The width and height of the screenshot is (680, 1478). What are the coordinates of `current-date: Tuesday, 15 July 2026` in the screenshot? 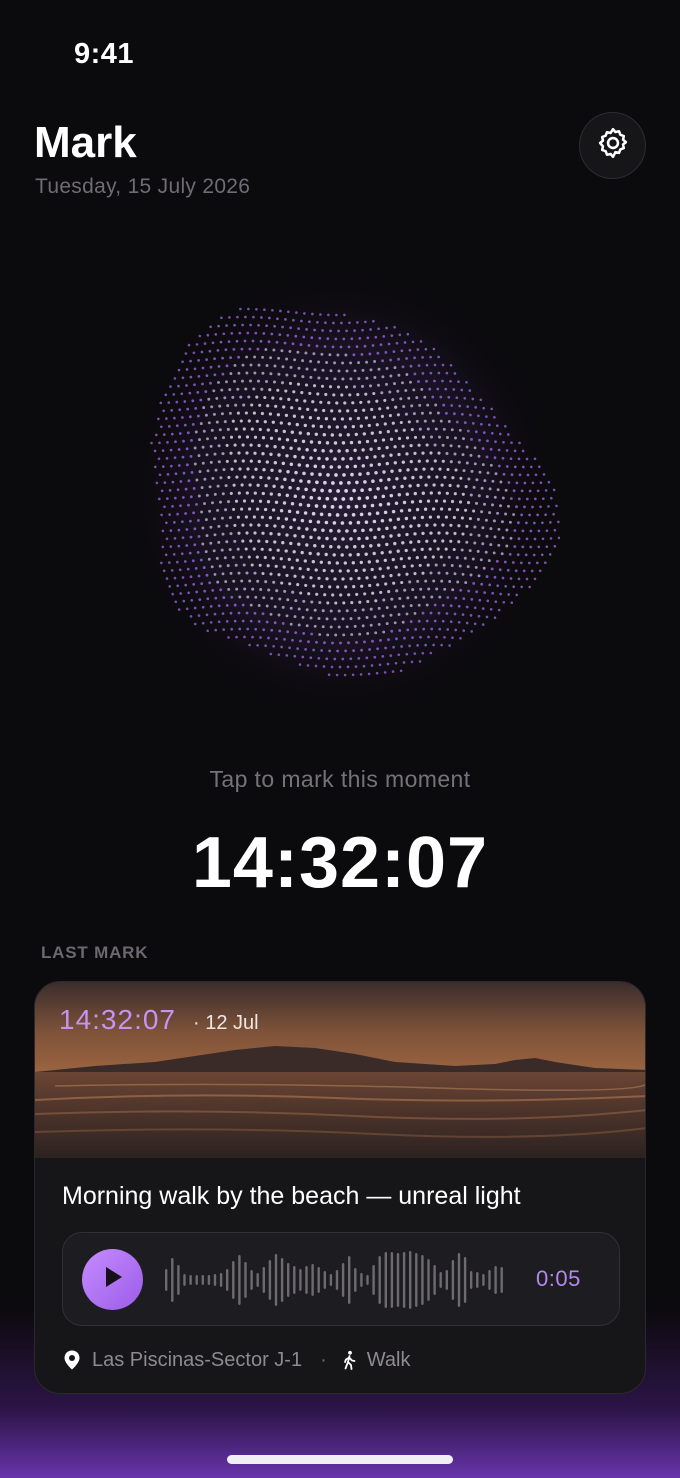 It's located at (143, 186).